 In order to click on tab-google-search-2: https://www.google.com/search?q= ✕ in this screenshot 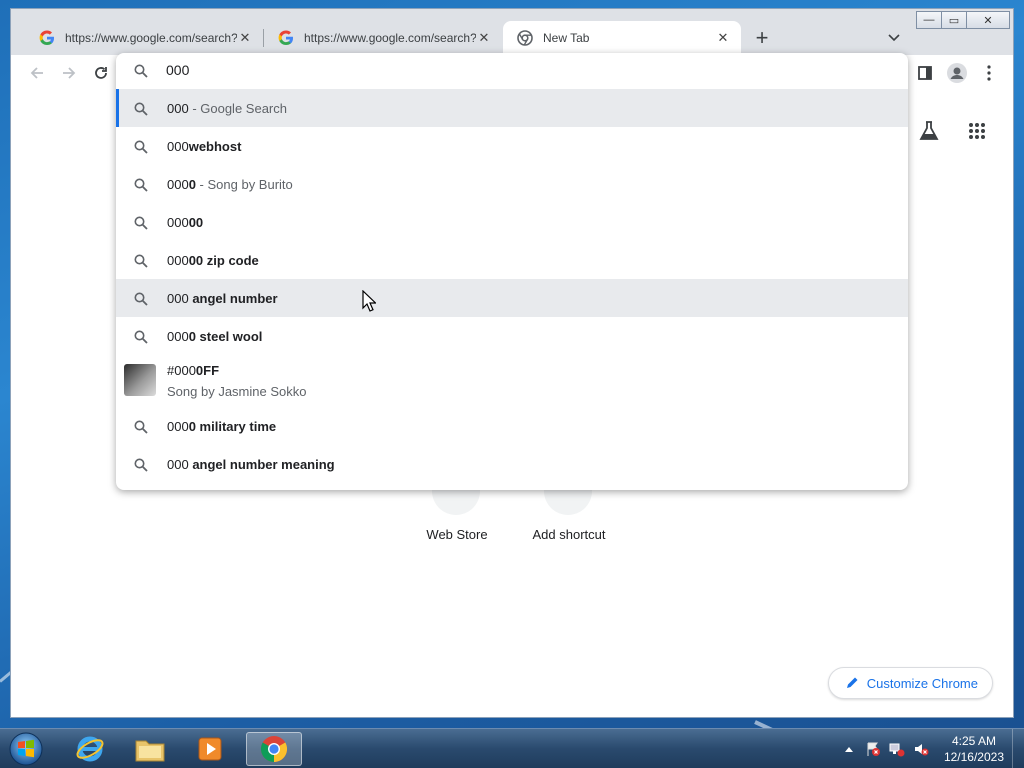, I will do `click(383, 38)`.